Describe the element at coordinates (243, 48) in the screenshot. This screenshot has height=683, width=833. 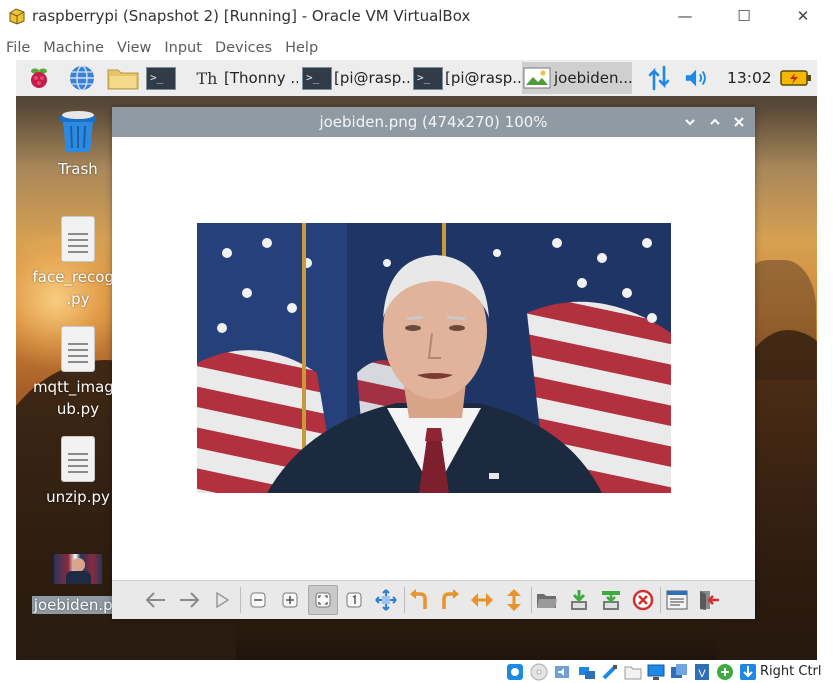
I see `menu-devices: Devices` at that location.